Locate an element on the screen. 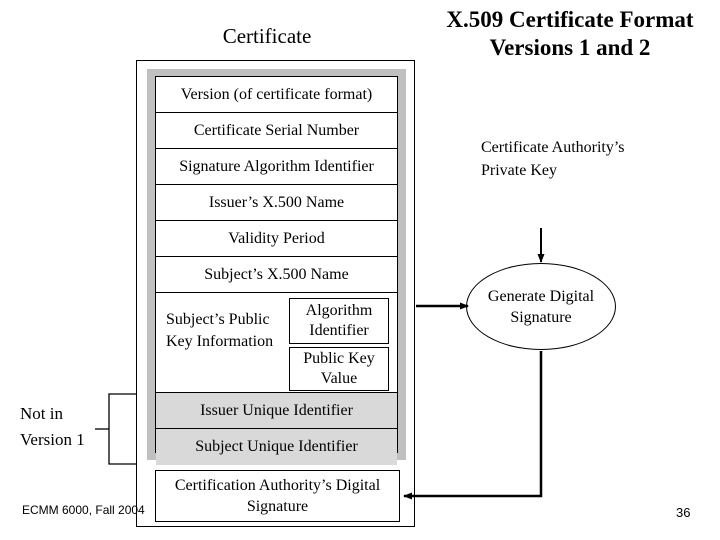 Image resolution: width=720 pixels, height=540 pixels. certificate-field-row-shaded: Subject Unique Identifier is located at coordinates (276, 447).